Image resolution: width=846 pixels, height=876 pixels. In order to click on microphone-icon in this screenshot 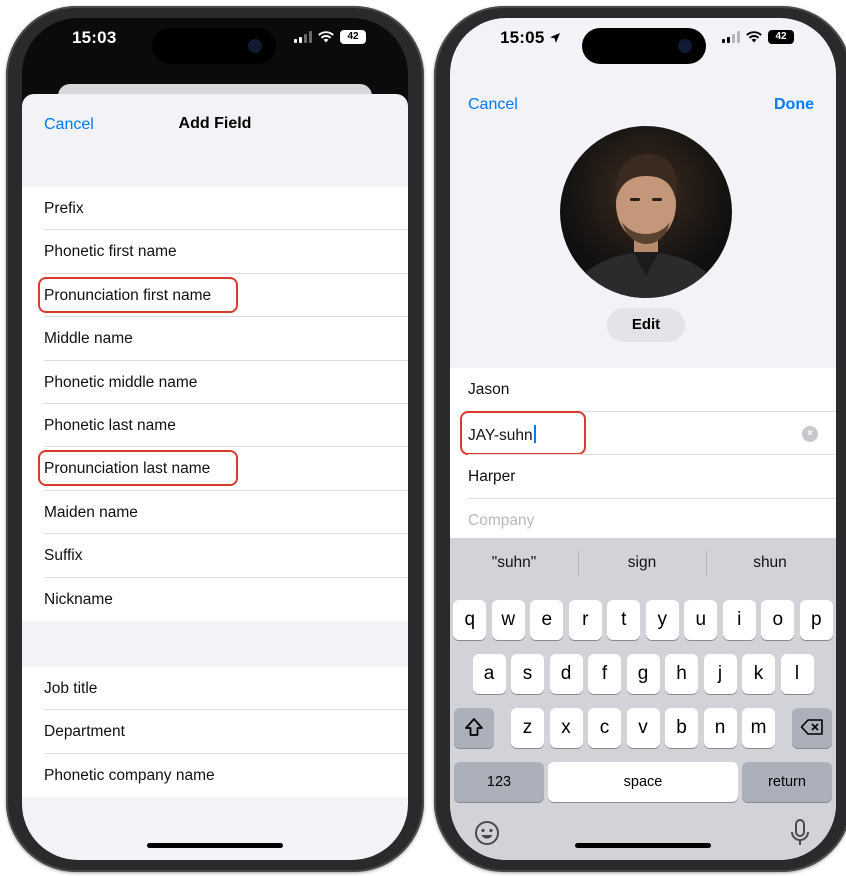, I will do `click(800, 836)`.